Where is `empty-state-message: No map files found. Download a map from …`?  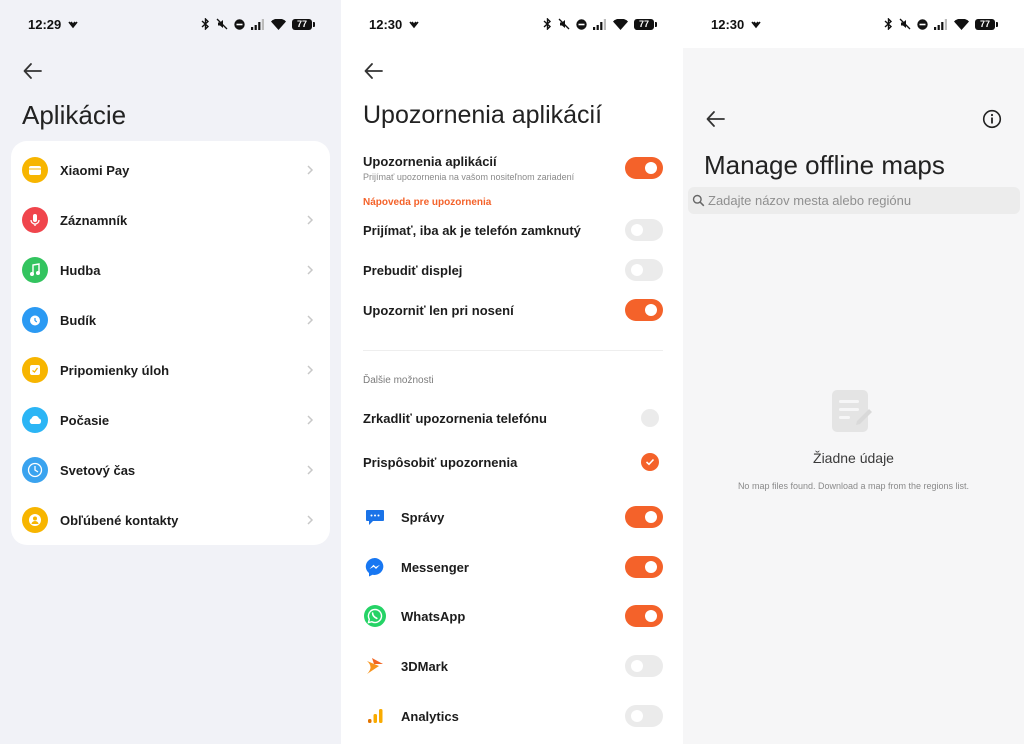
empty-state-message: No map files found. Download a map from … is located at coordinates (853, 486).